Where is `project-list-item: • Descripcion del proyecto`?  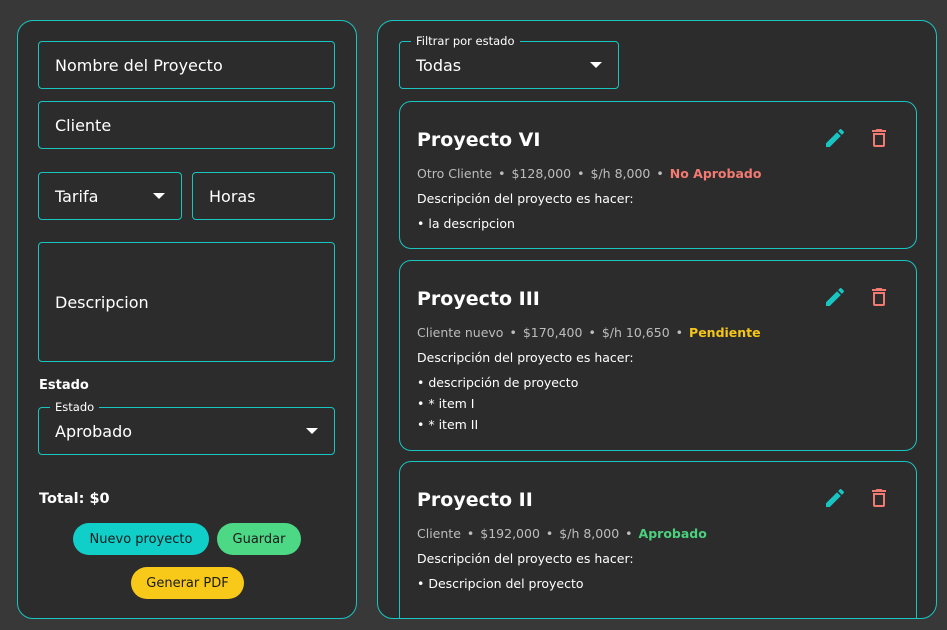 project-list-item: • Descripcion del proyecto is located at coordinates (500, 583).